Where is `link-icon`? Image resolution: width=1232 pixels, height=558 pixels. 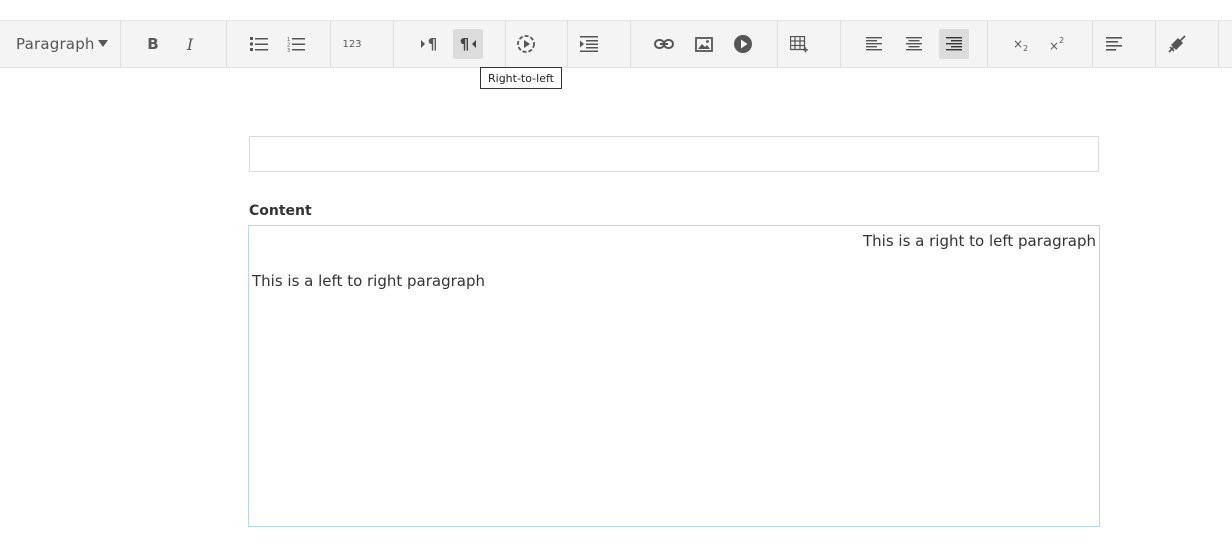
link-icon is located at coordinates (664, 44).